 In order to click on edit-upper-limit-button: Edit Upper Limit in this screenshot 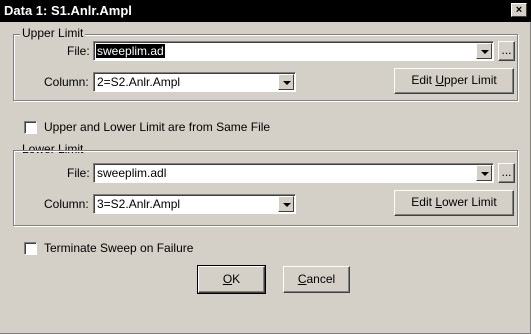, I will do `click(454, 81)`.